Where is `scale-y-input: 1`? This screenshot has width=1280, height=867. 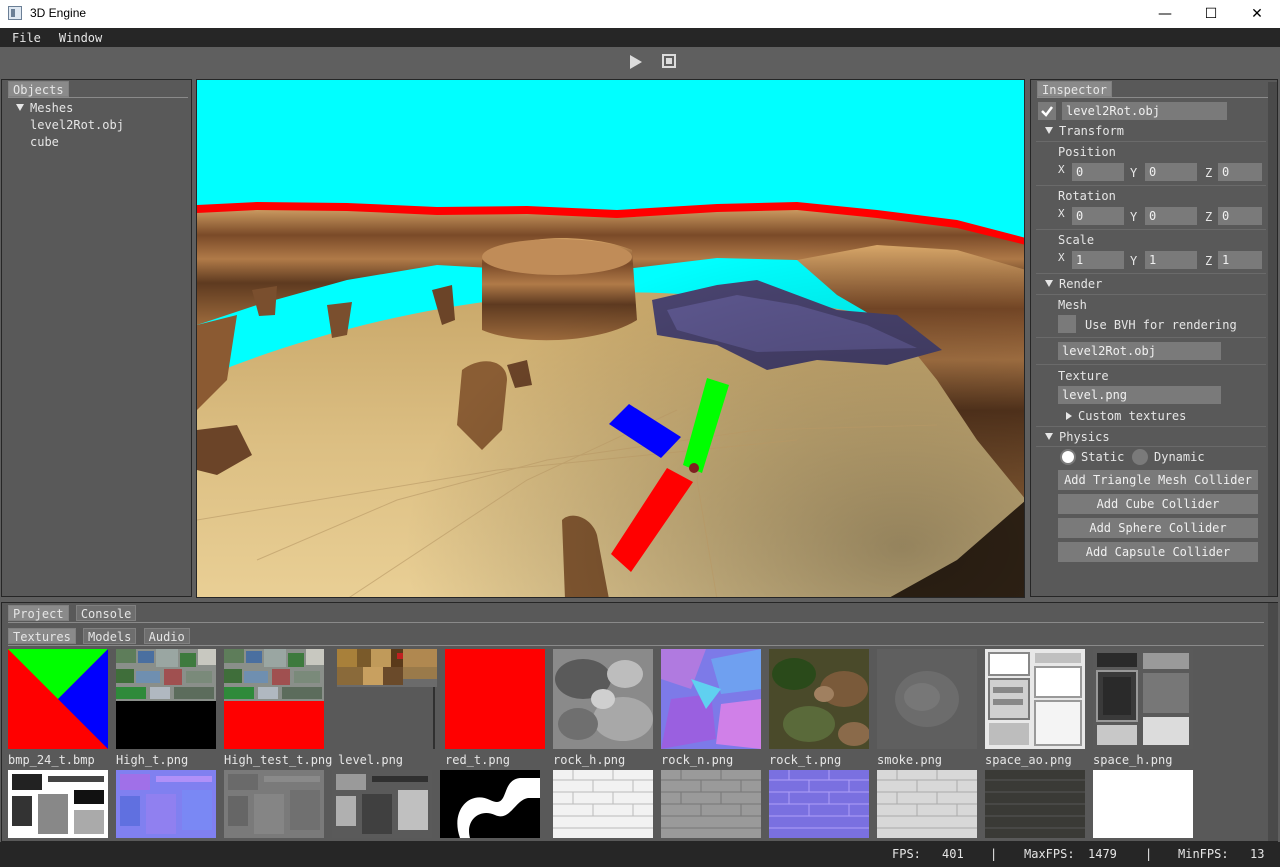
scale-y-input: 1 is located at coordinates (1171, 260).